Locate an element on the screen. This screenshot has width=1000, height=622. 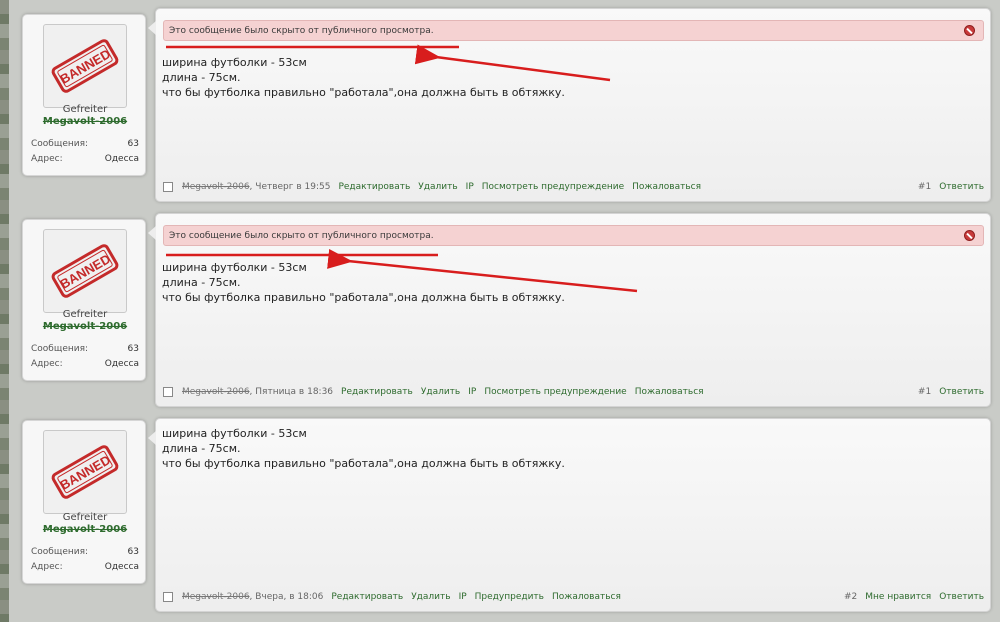
post-date: , Четверг в 19:55 is located at coordinates (290, 187).